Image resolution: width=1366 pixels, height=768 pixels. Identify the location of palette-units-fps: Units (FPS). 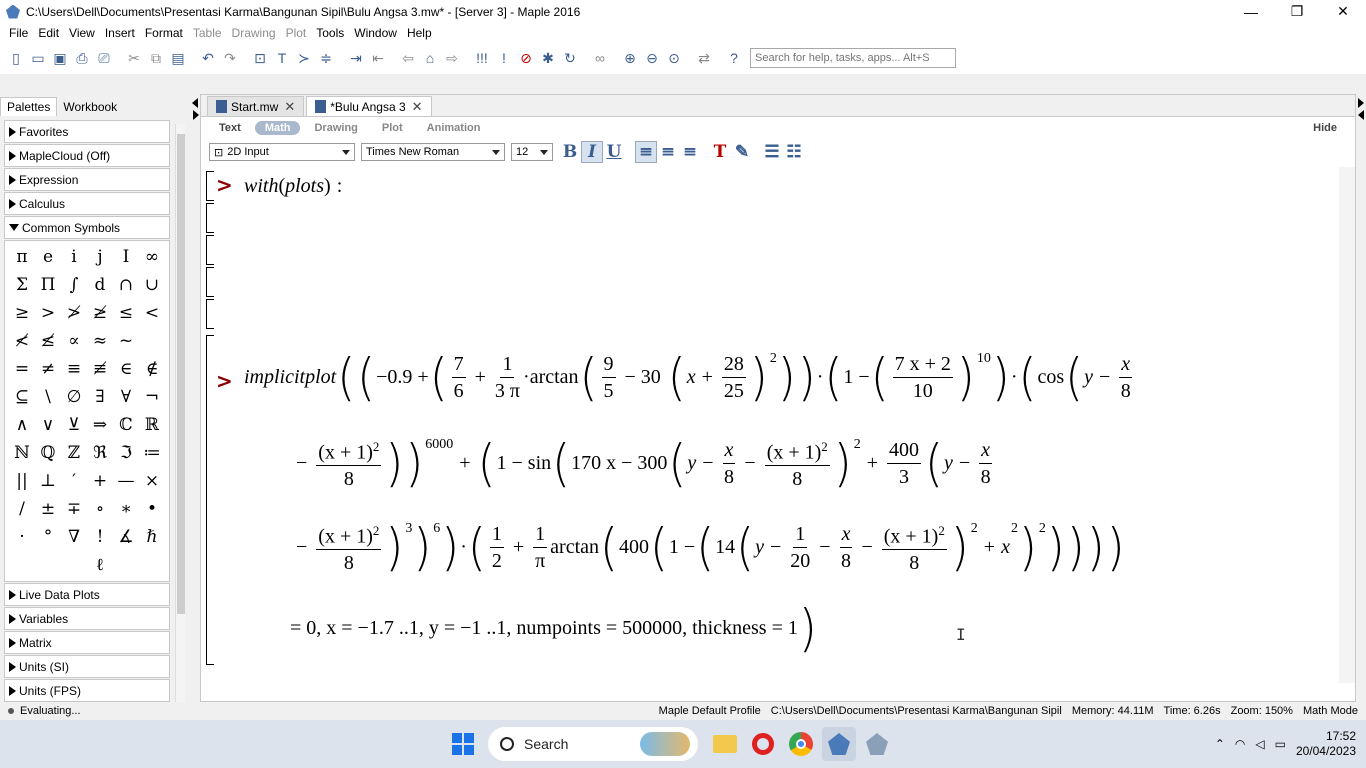
(87, 690).